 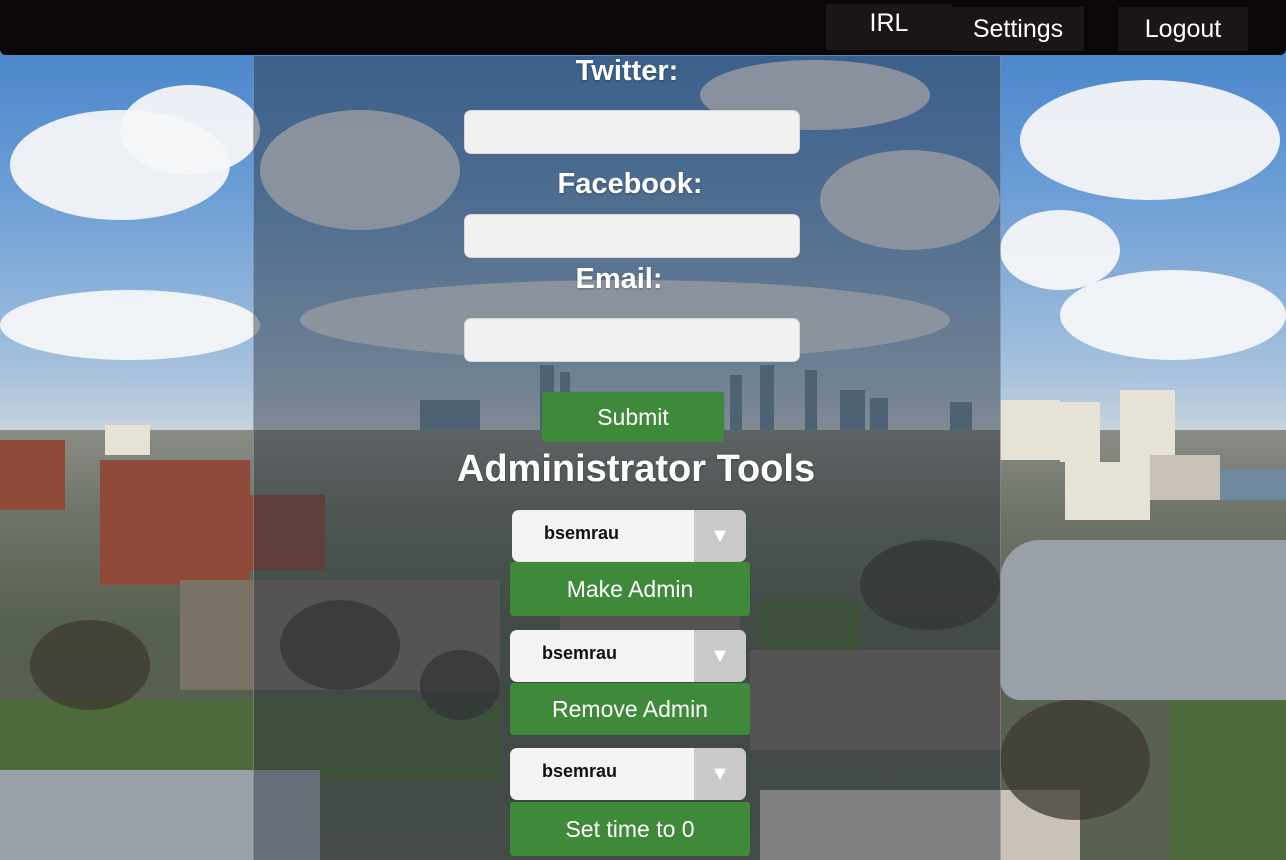 What do you see at coordinates (628, 656) in the screenshot?
I see `remove-admin-user-select: bsemrau ▼` at bounding box center [628, 656].